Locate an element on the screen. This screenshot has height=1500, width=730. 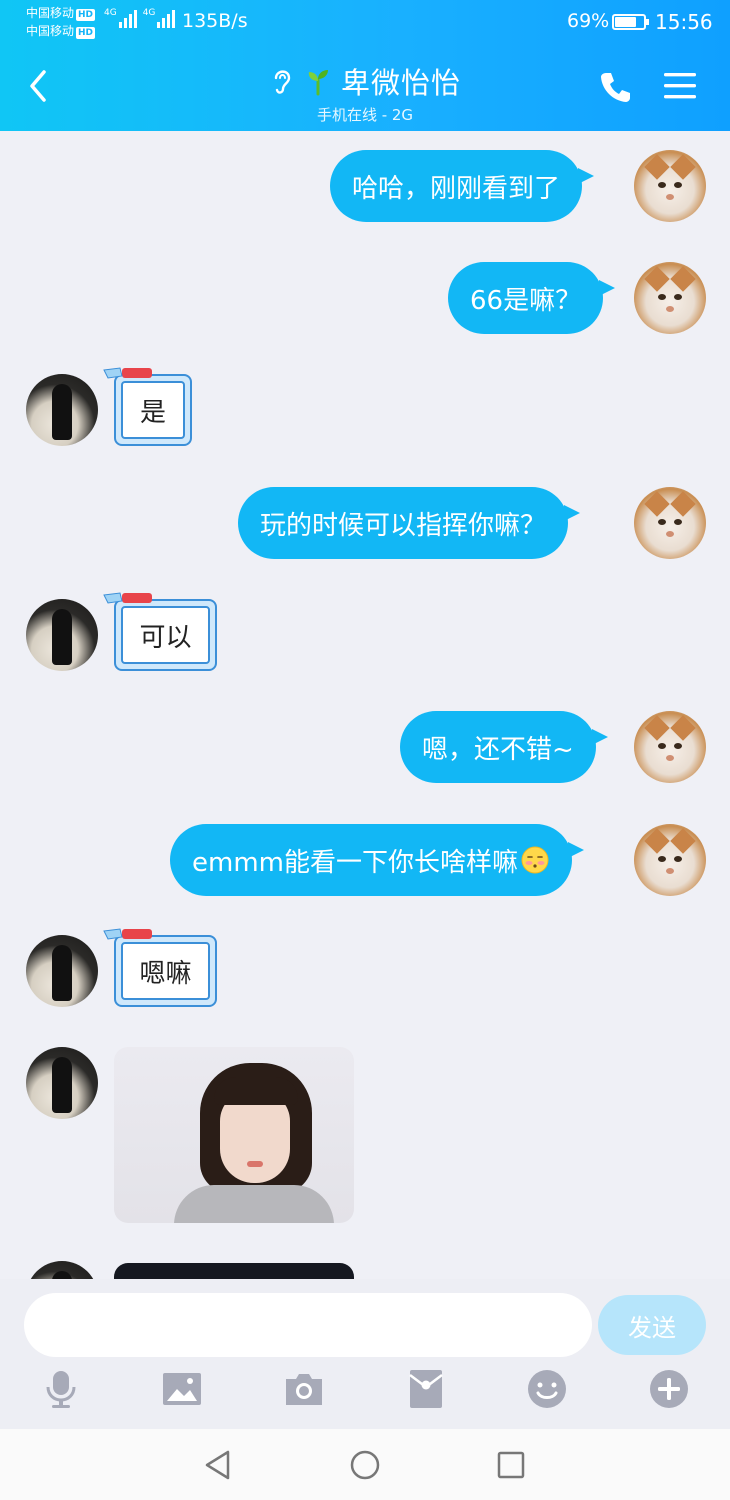
back-button is located at coordinates (40, 86).